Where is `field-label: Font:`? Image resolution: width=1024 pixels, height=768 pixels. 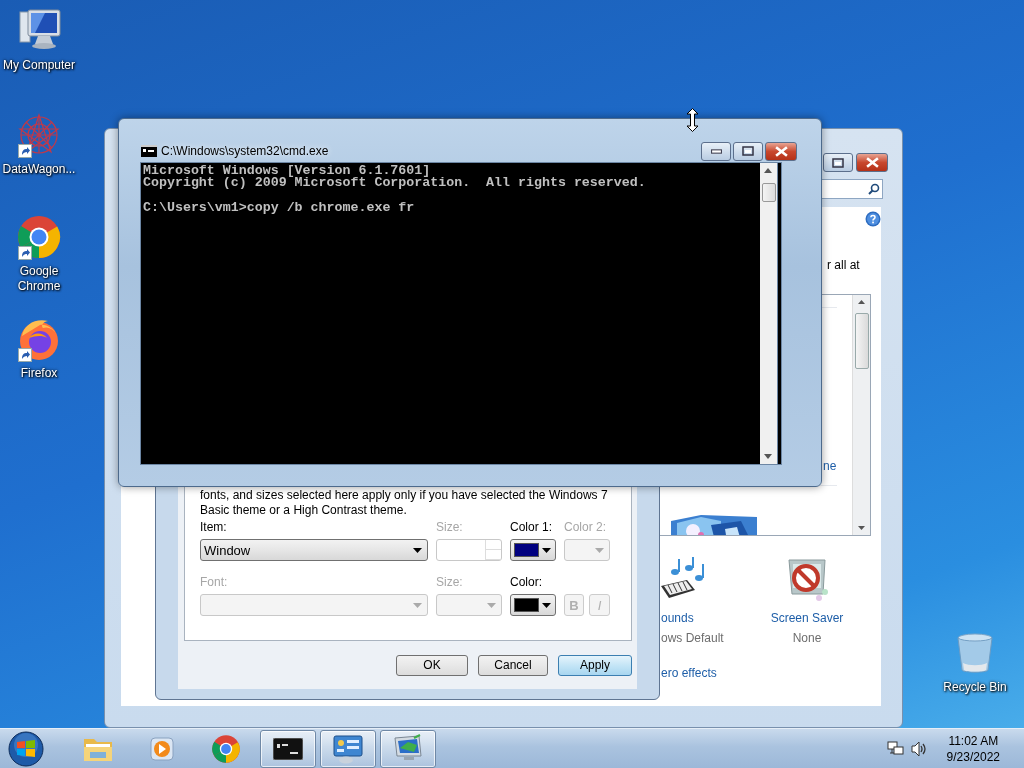 field-label: Font: is located at coordinates (214, 582).